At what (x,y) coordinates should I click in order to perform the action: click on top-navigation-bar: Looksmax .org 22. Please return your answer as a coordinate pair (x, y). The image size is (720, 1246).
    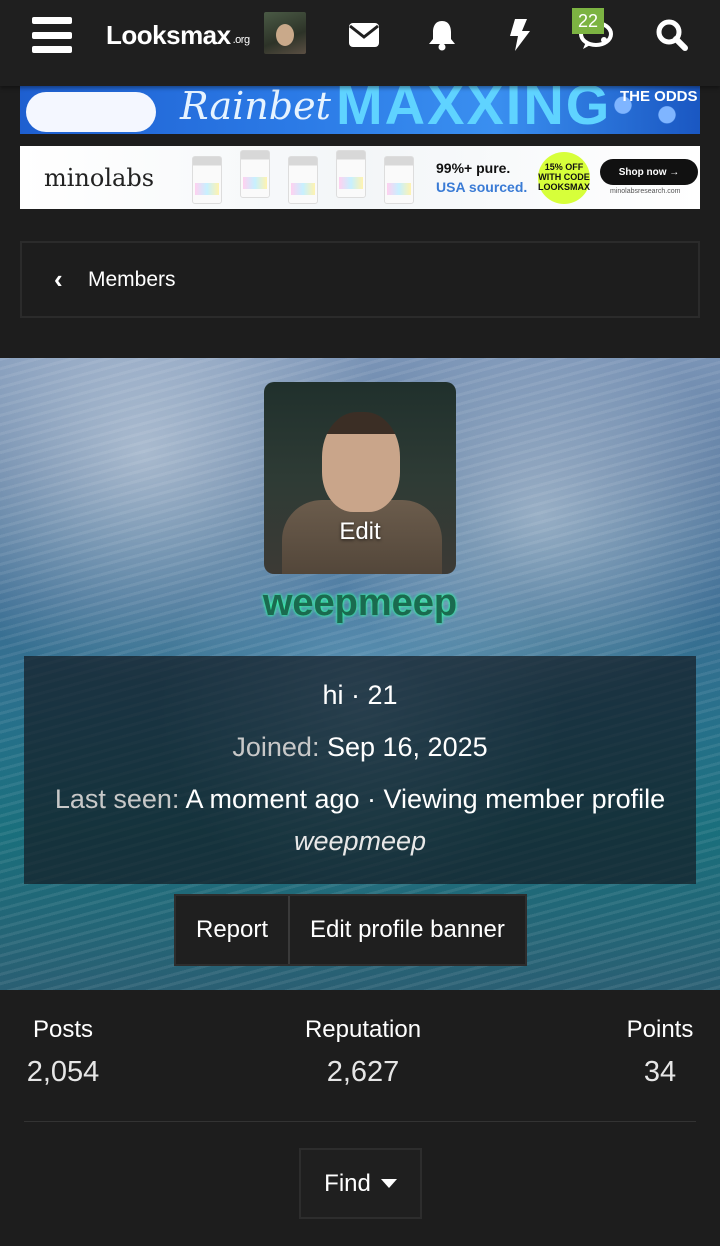
    Looking at the image, I should click on (360, 43).